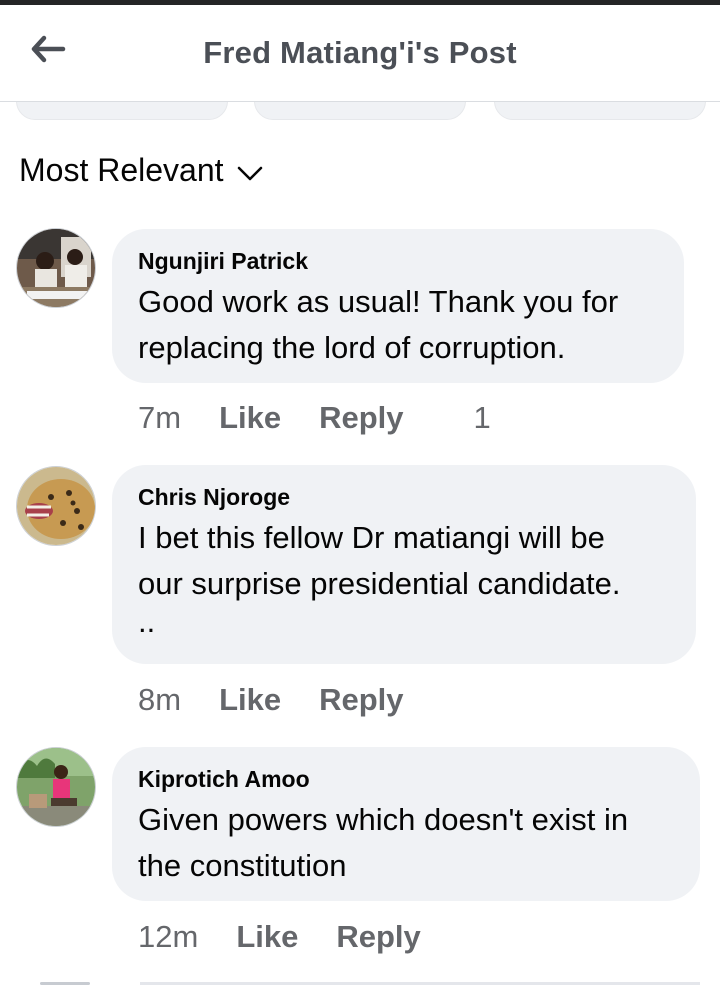 The width and height of the screenshot is (720, 985). What do you see at coordinates (379, 583) in the screenshot?
I see `comment-line: our surprise presidential candidate.` at bounding box center [379, 583].